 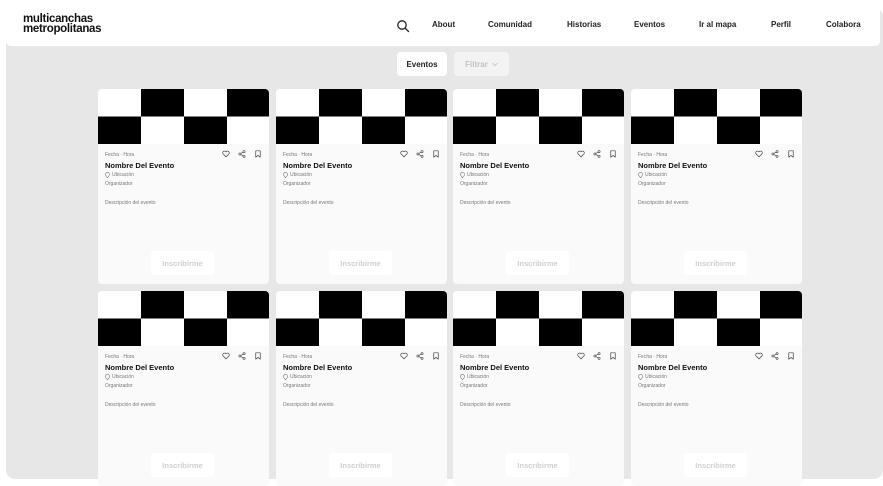 I want to click on search-icon, so click(x=403, y=26).